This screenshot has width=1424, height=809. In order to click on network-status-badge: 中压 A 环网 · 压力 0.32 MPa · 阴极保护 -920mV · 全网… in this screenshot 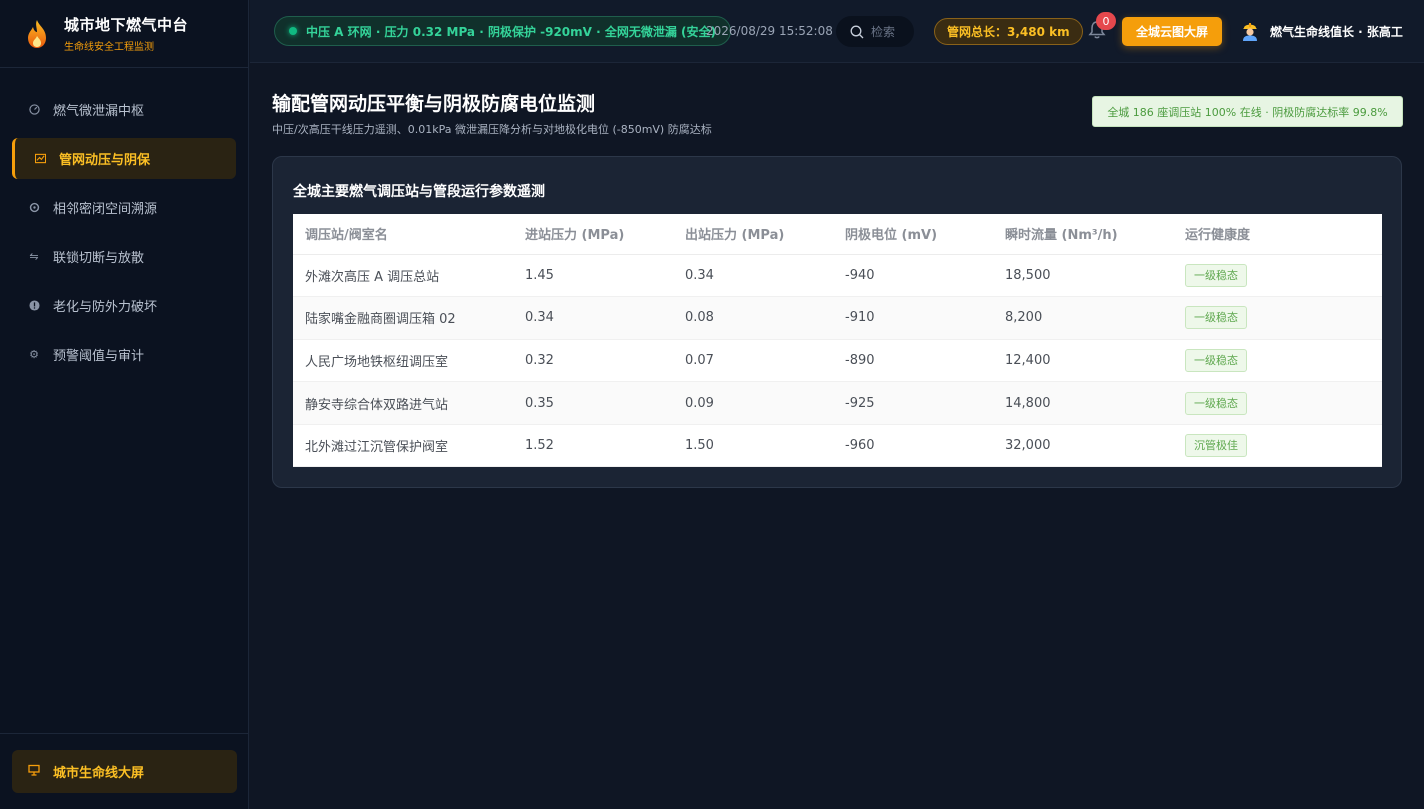, I will do `click(503, 31)`.